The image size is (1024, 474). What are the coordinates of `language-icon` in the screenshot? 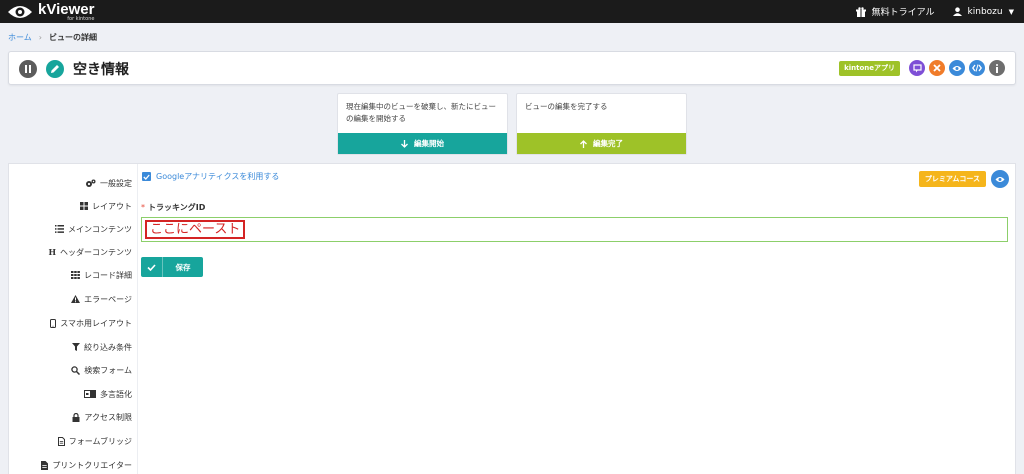 It's located at (90, 394).